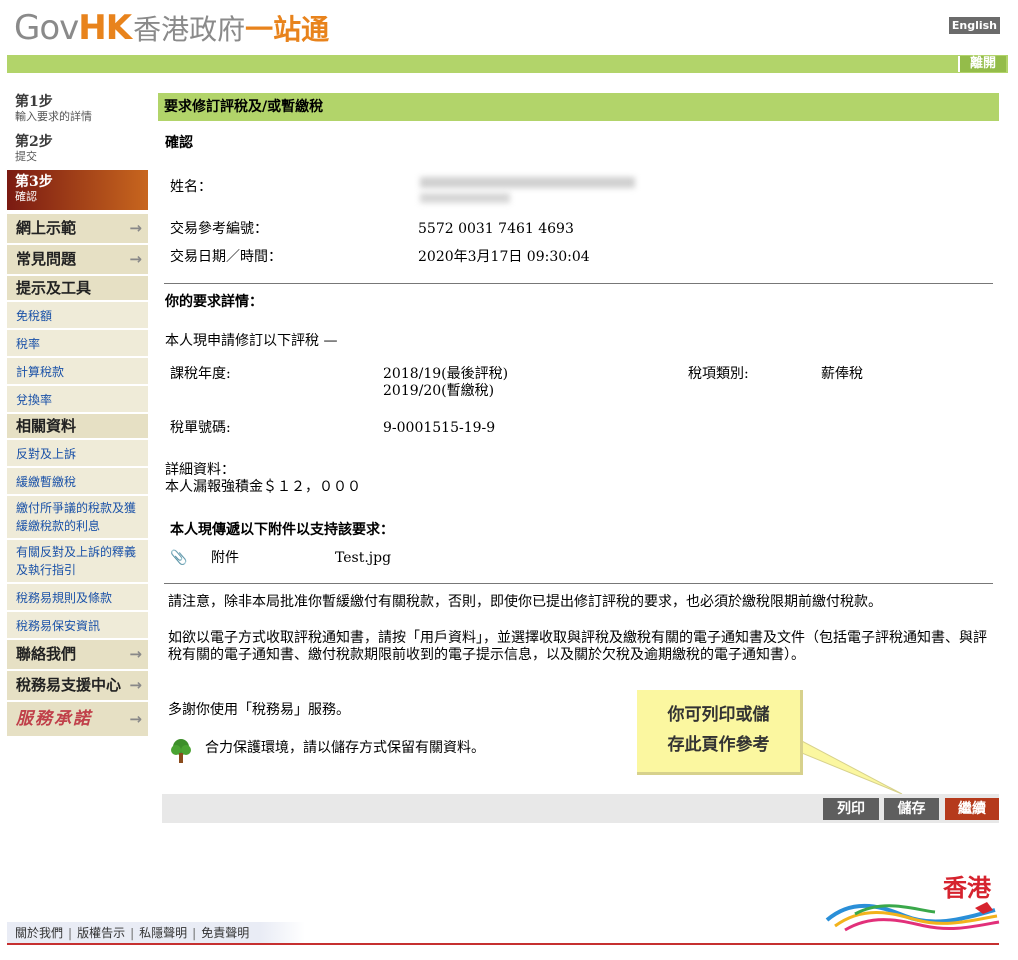  What do you see at coordinates (530, 190) in the screenshot?
I see `name-value-blurred` at bounding box center [530, 190].